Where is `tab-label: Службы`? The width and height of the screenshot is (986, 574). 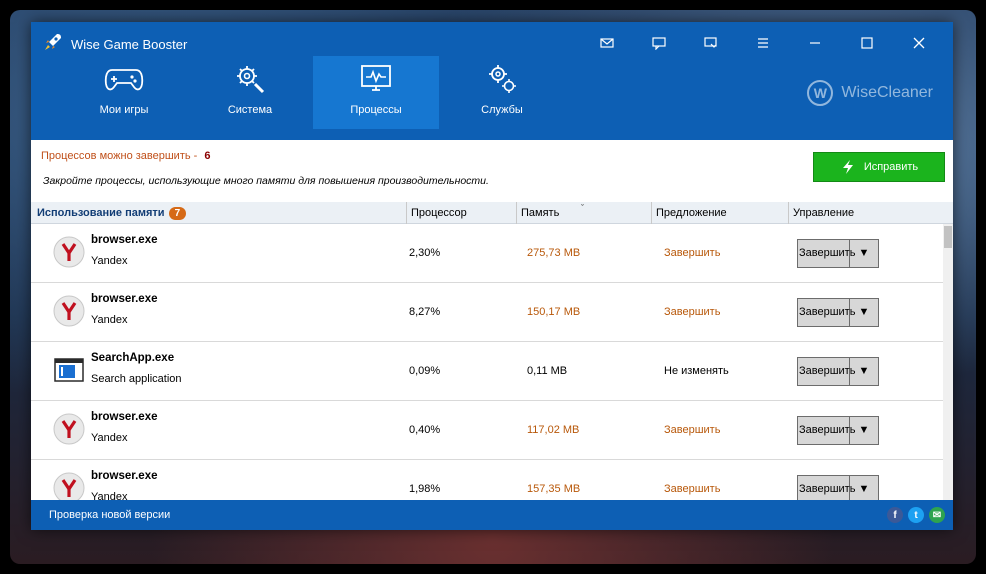
tab-label: Службы is located at coordinates (502, 110).